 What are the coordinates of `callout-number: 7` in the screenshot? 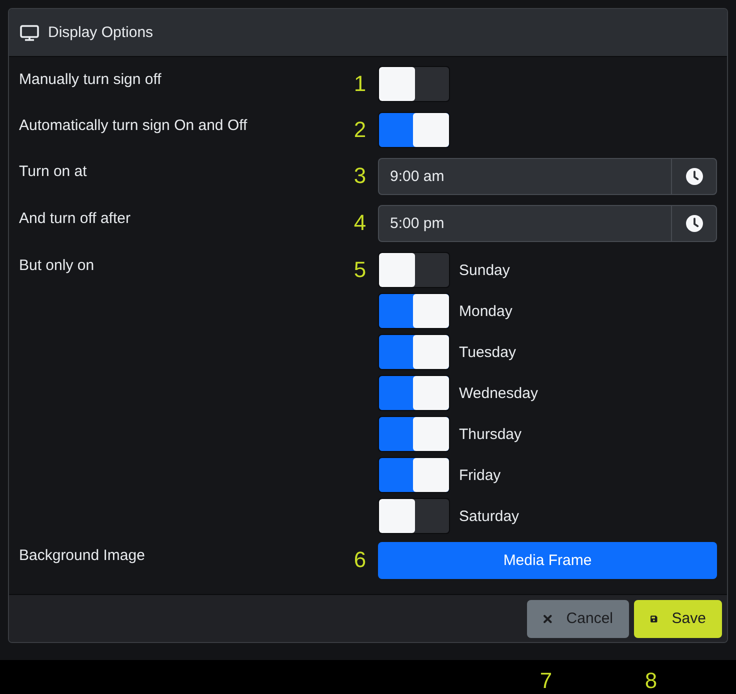 It's located at (546, 681).